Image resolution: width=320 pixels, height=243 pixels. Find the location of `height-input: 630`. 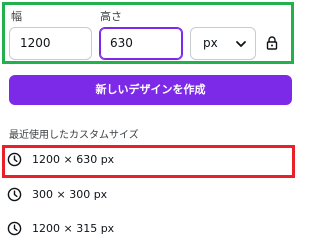

height-input: 630 is located at coordinates (141, 43).